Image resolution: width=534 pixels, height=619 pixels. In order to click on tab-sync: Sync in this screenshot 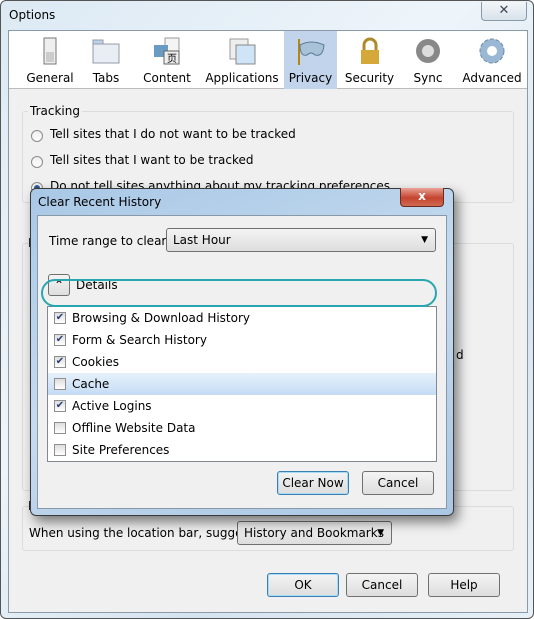, I will do `click(428, 60)`.